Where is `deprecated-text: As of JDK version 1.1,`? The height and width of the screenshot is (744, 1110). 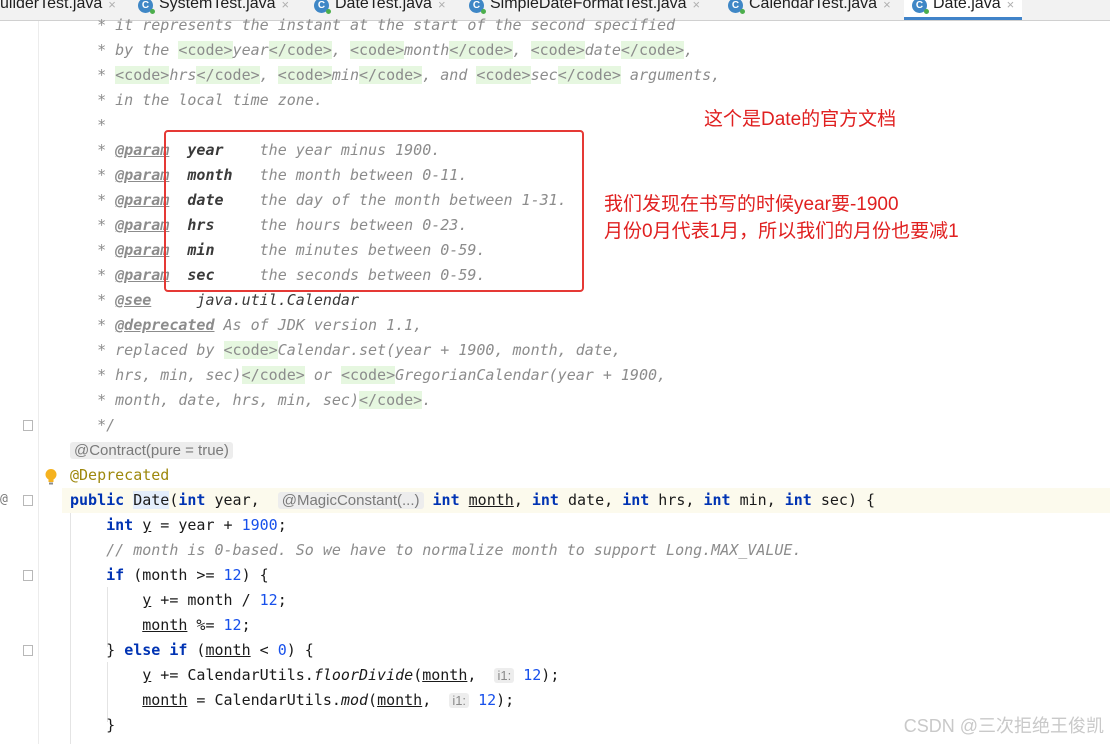
deprecated-text: As of JDK version 1.1, is located at coordinates (323, 325).